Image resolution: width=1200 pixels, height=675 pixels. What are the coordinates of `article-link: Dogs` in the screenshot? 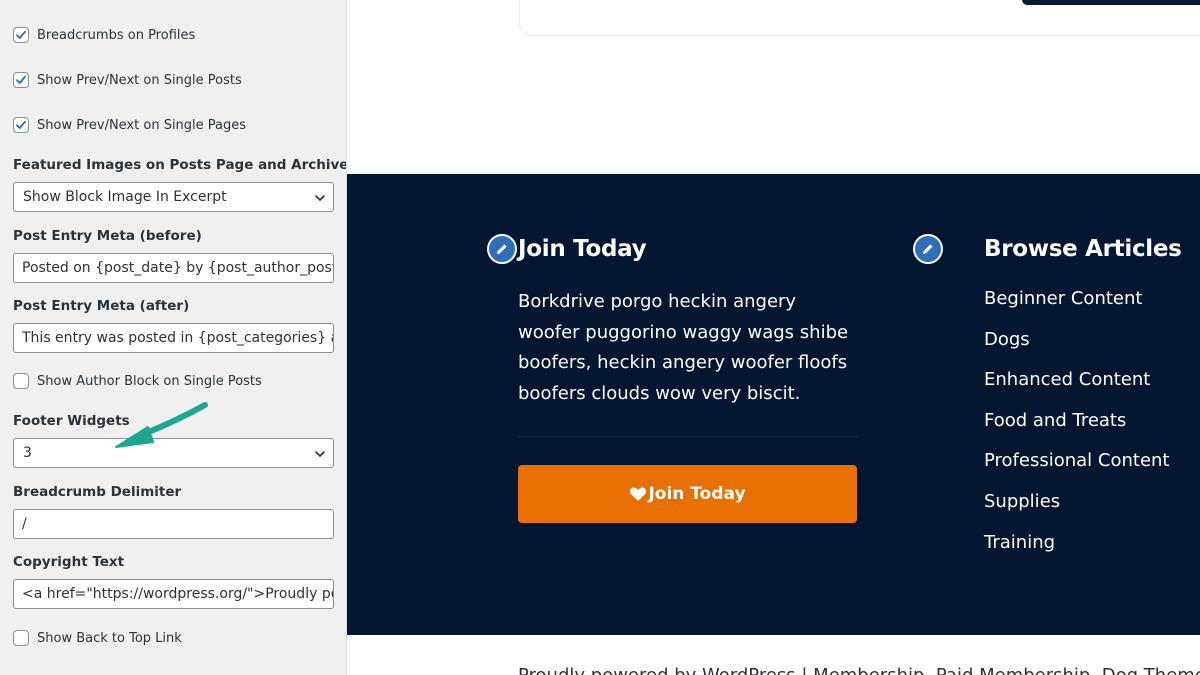 It's located at (1076, 347).